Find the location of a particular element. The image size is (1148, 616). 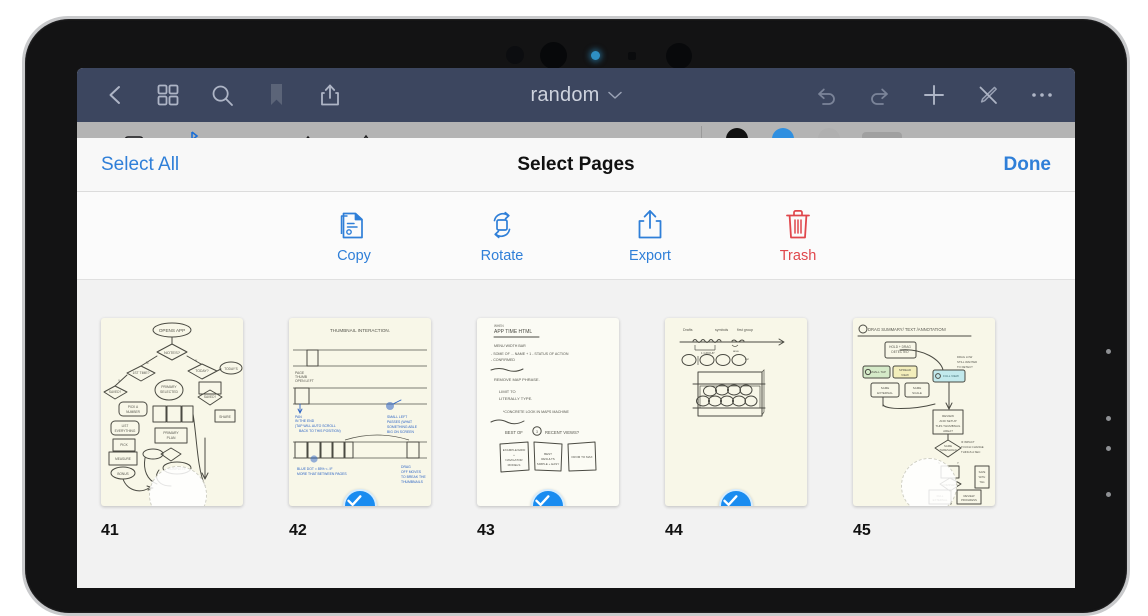

svg-text: DRAG LOW is located at coordinates (965, 357).